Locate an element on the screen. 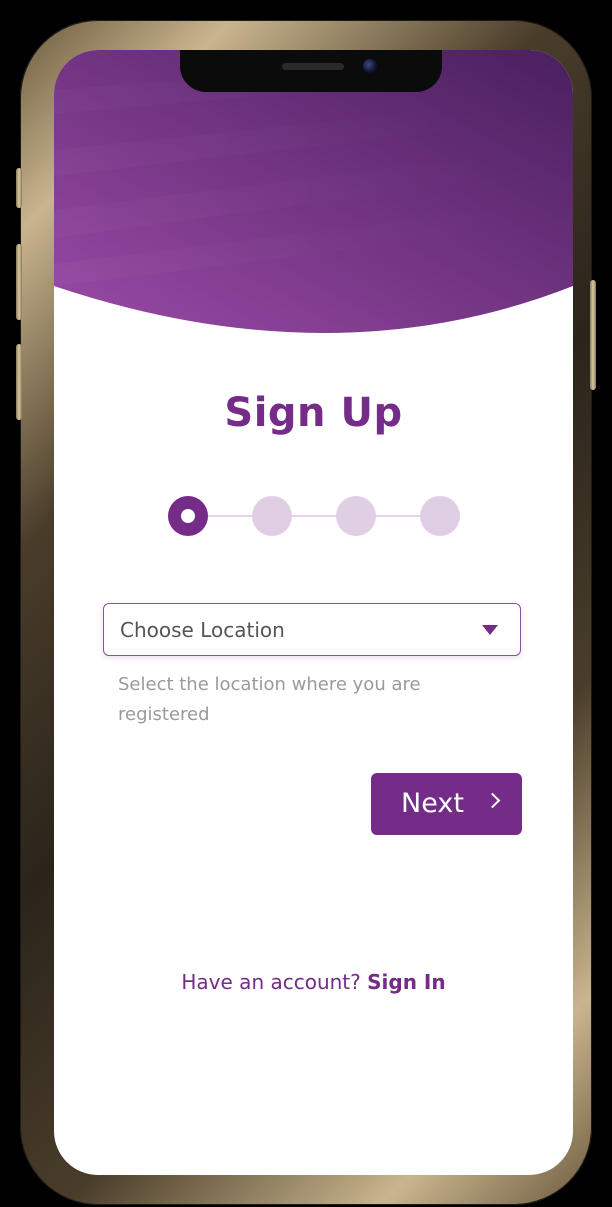 The height and width of the screenshot is (1207, 612). volume-down-button is located at coordinates (19, 382).